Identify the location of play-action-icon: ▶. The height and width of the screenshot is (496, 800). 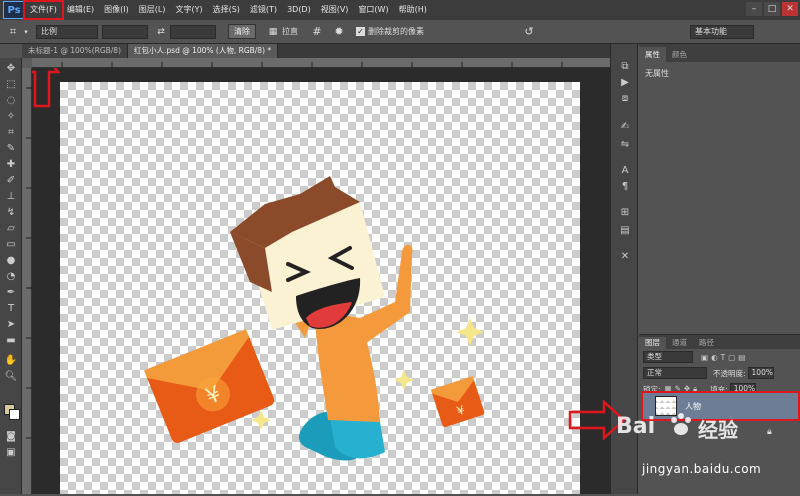
(625, 83).